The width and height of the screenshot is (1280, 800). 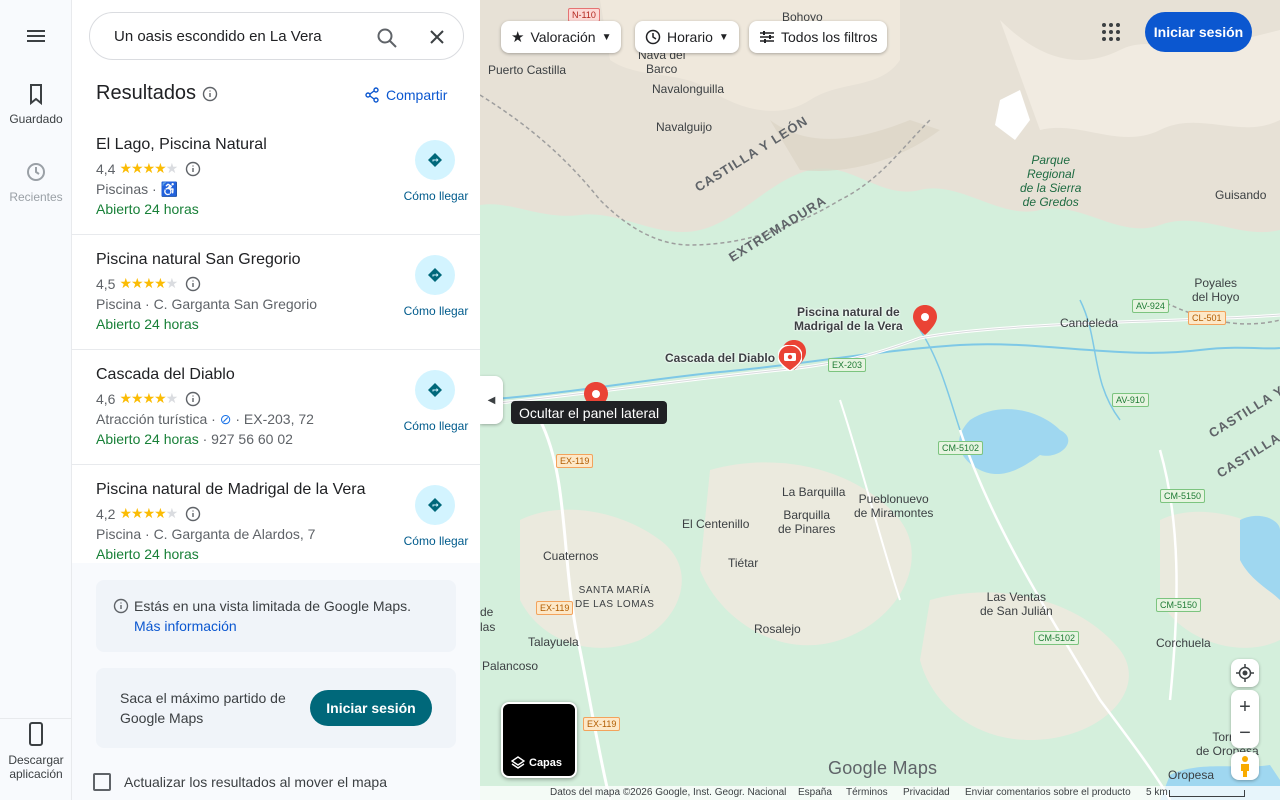 I want to click on poi-label: Piscina natural de Madrigal de la Vera, so click(x=848, y=319).